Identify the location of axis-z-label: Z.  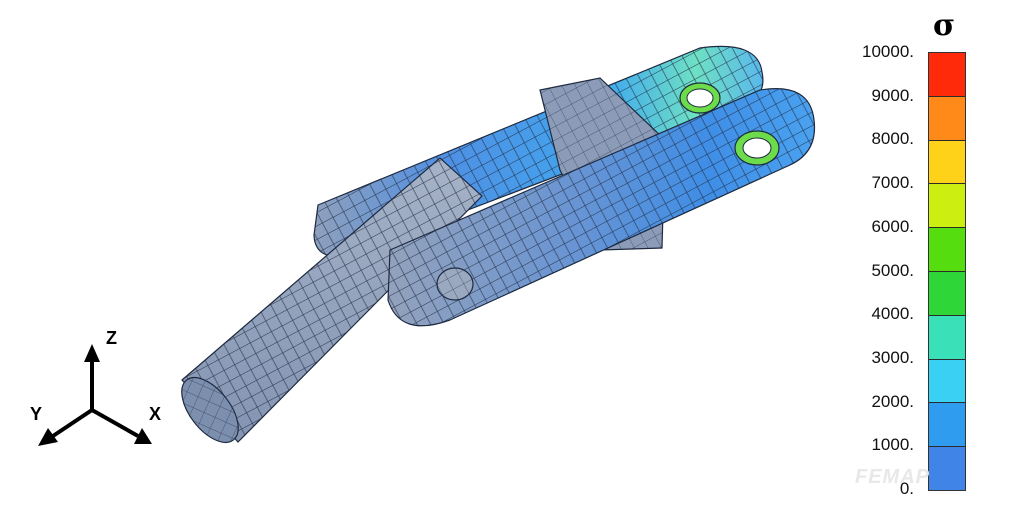
(111, 338).